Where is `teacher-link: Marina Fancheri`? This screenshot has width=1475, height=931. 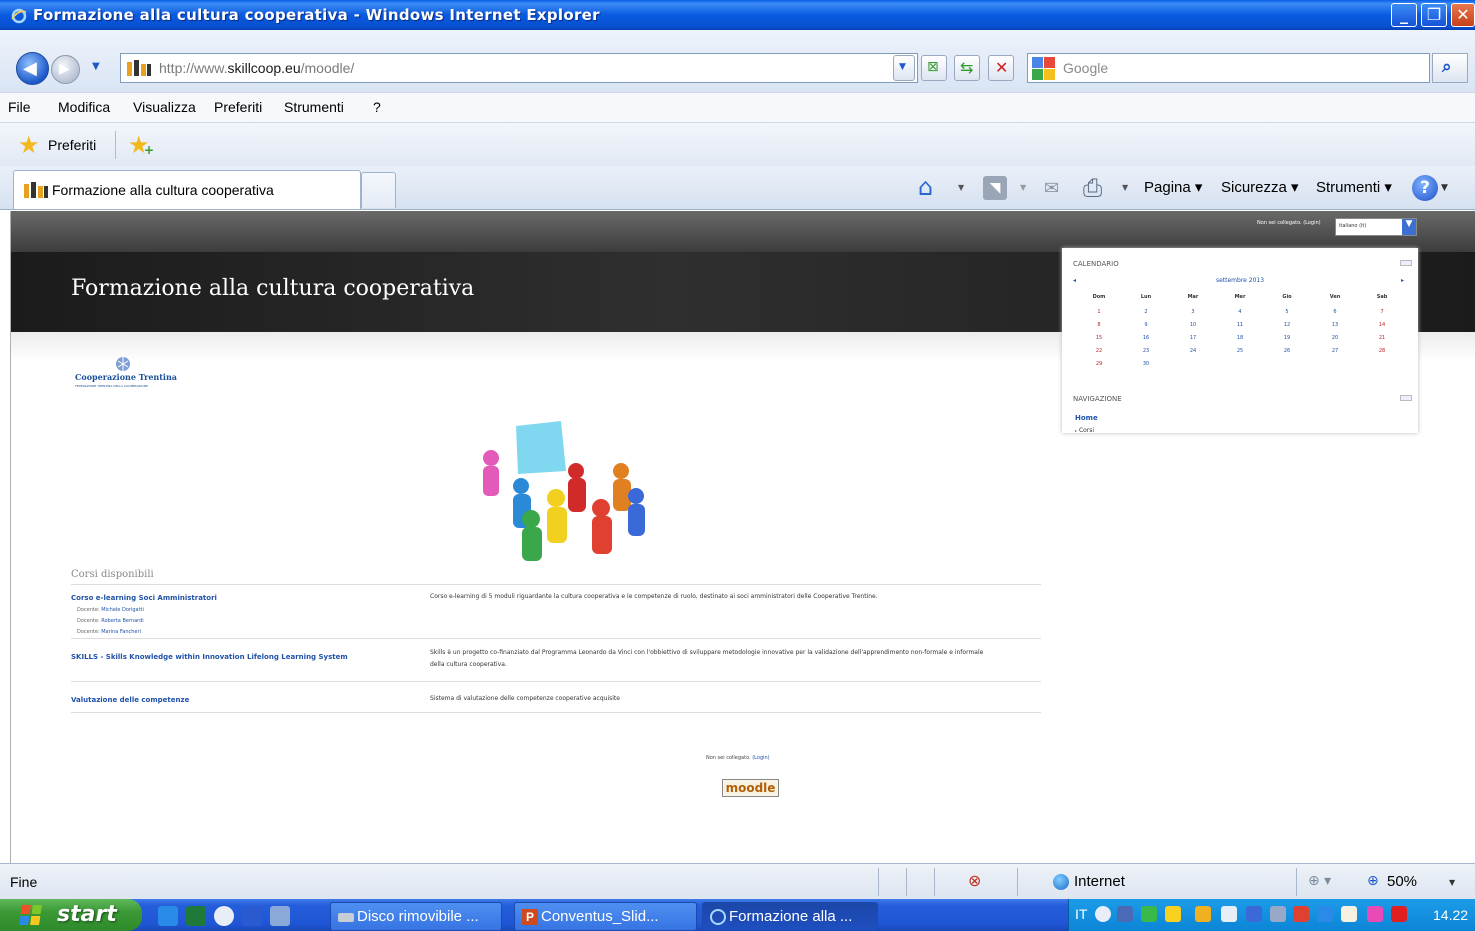 teacher-link: Marina Fancheri is located at coordinates (121, 632).